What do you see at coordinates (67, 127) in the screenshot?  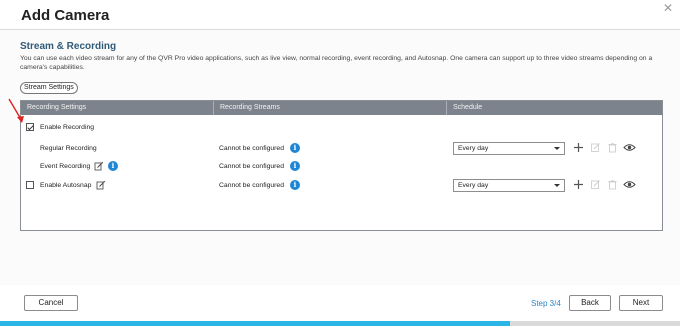 I see `enable-recording-label: Enable Recording` at bounding box center [67, 127].